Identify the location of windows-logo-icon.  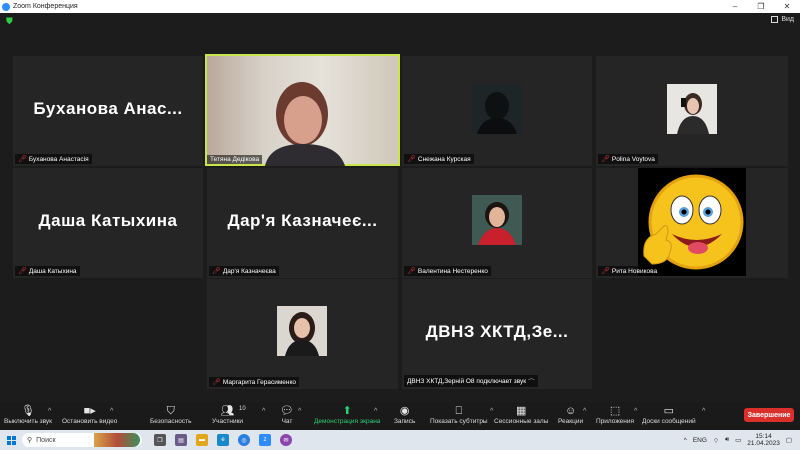
(11, 440).